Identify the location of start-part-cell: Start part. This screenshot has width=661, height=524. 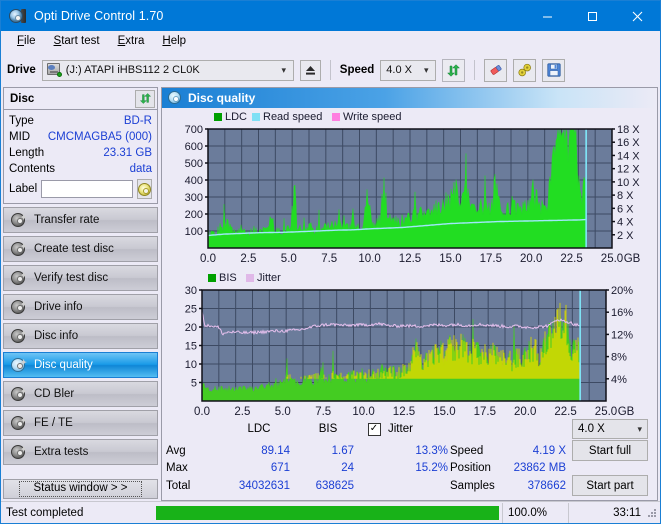
(612, 485).